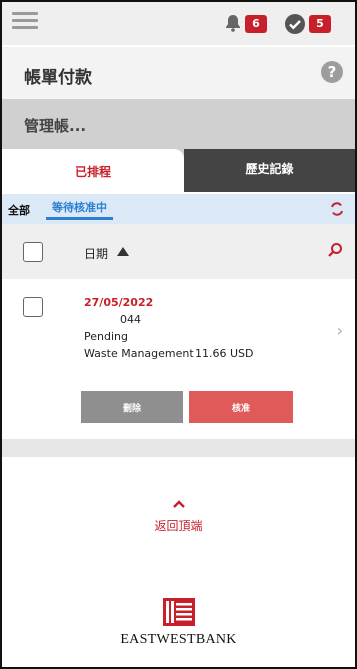 This screenshot has width=357, height=669. Describe the element at coordinates (295, 24) in the screenshot. I see `check-circle-icon` at that location.